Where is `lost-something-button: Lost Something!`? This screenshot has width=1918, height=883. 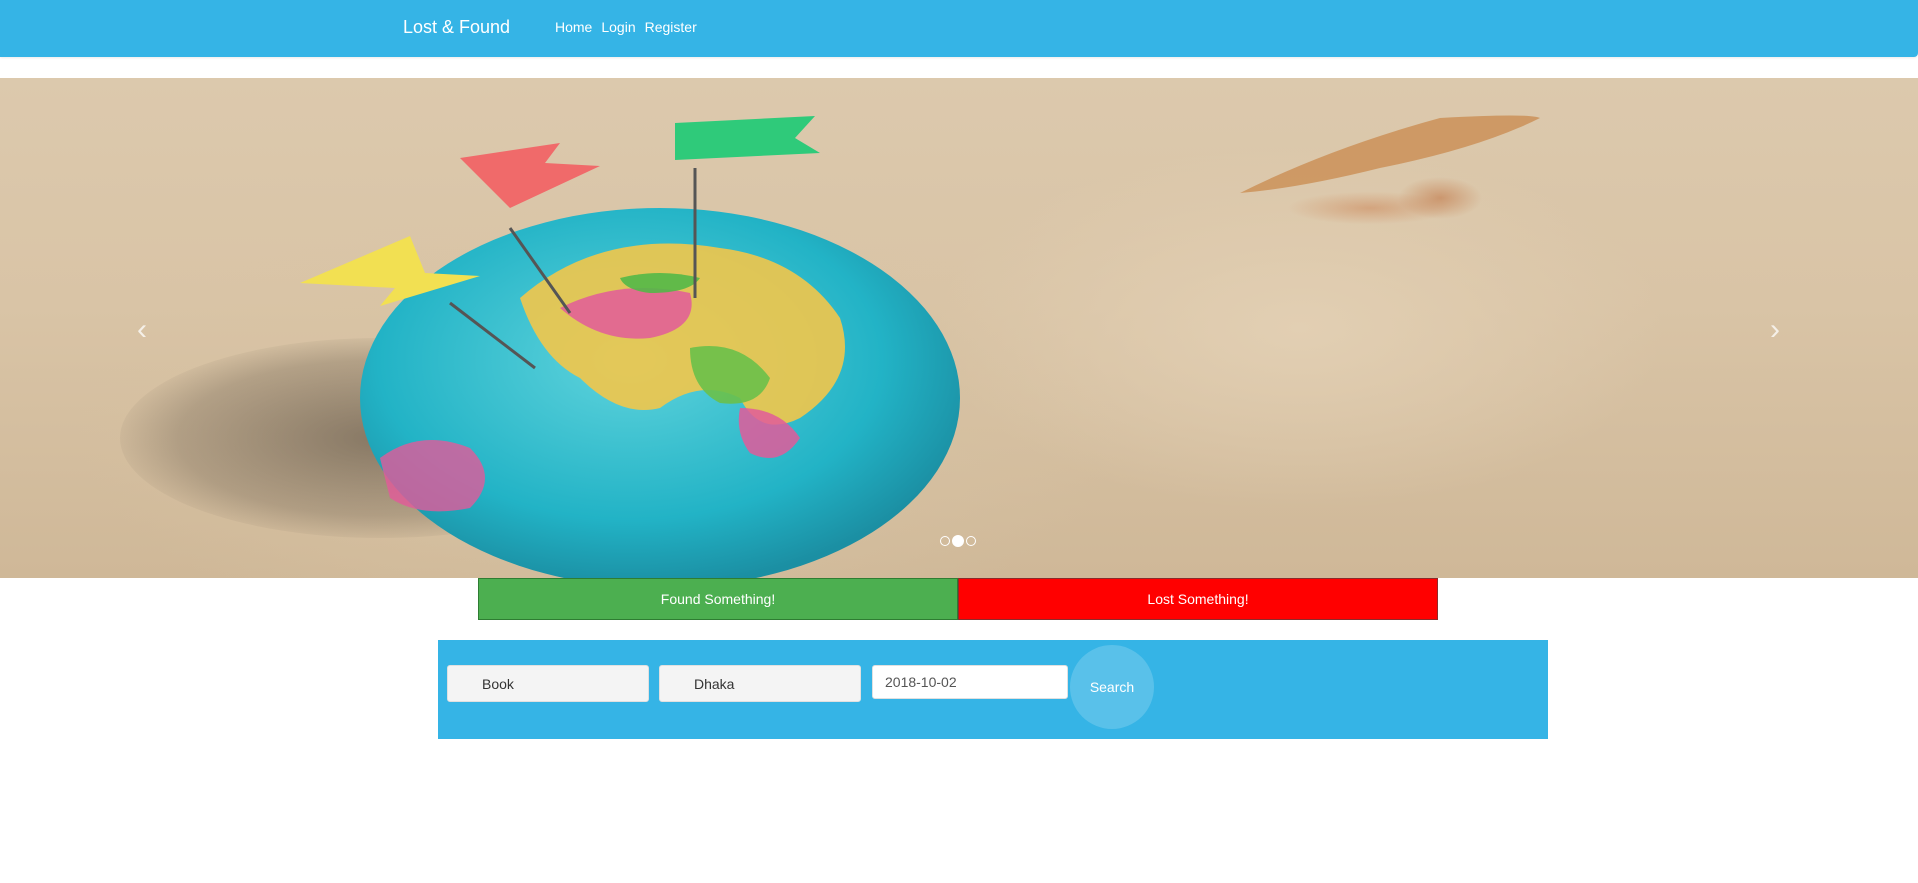 lost-something-button: Lost Something! is located at coordinates (1198, 599).